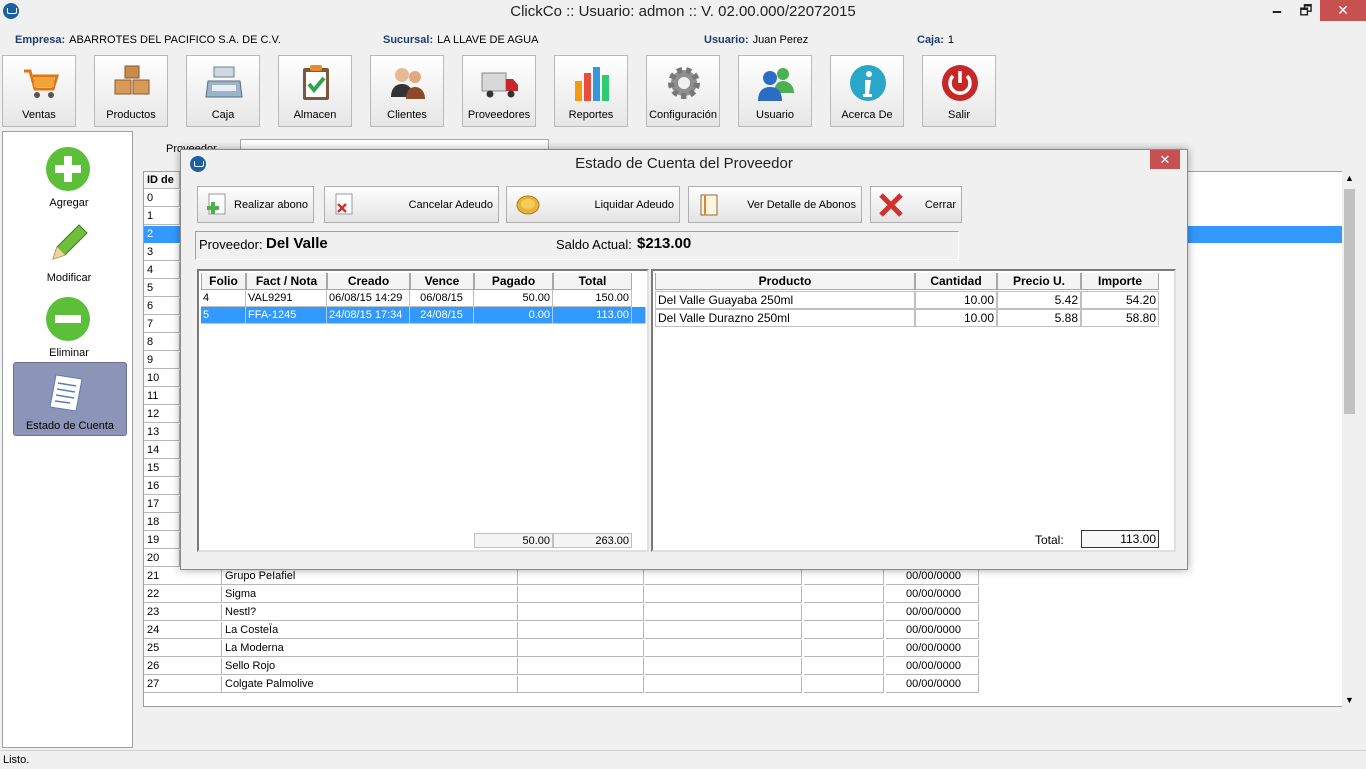 This screenshot has height=769, width=1366. Describe the element at coordinates (370, 666) in the screenshot. I see `cell-name: Sello Rojo` at that location.